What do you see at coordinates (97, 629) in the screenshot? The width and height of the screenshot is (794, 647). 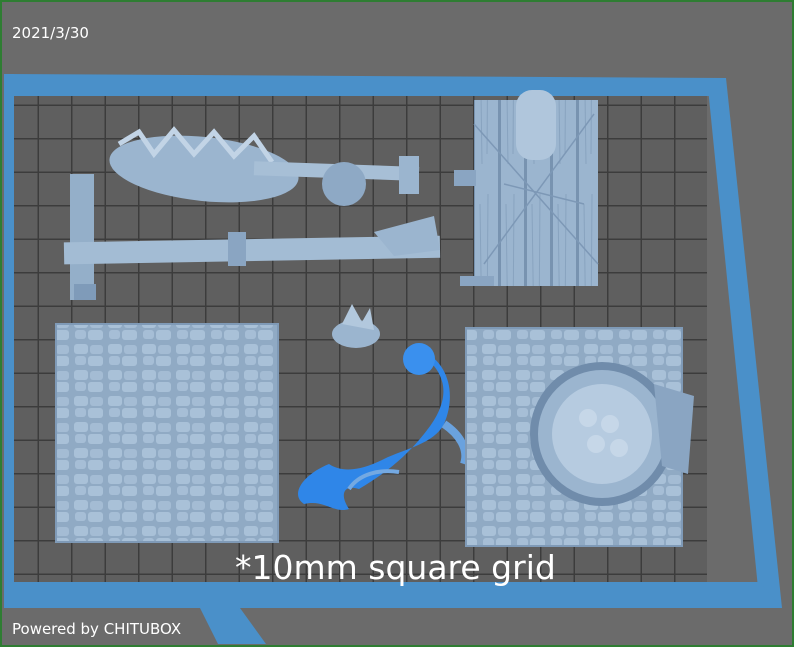 I see `powered-by-label: Powered by CHITUBOX` at bounding box center [97, 629].